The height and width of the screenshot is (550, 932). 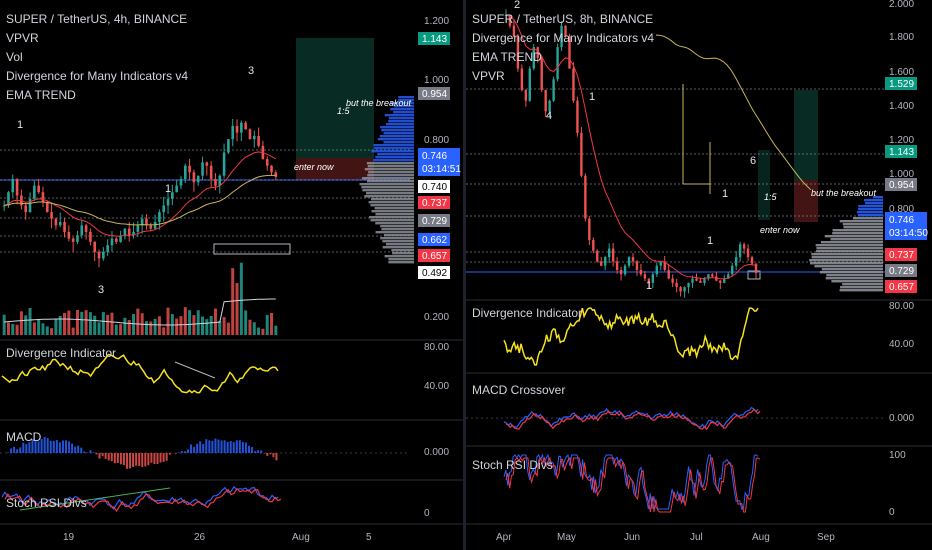 I want to click on time-tick: Sep, so click(x=826, y=537).